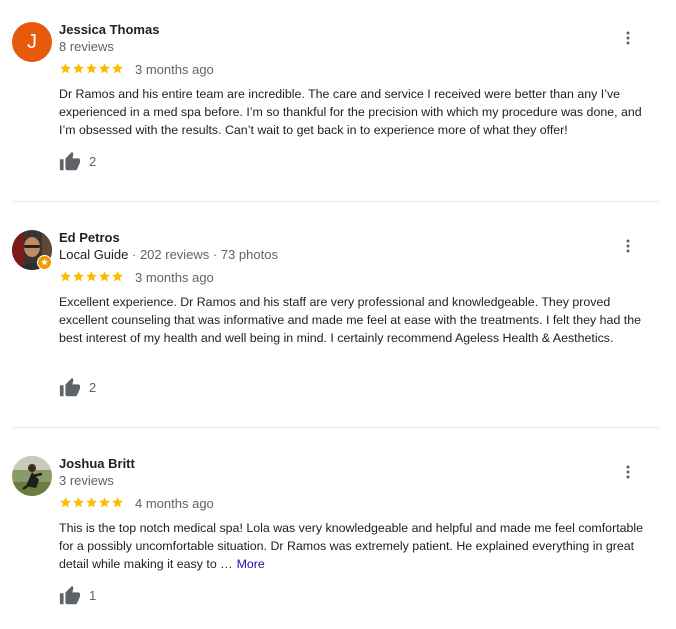  I want to click on avatar-letter: J, so click(32, 42).